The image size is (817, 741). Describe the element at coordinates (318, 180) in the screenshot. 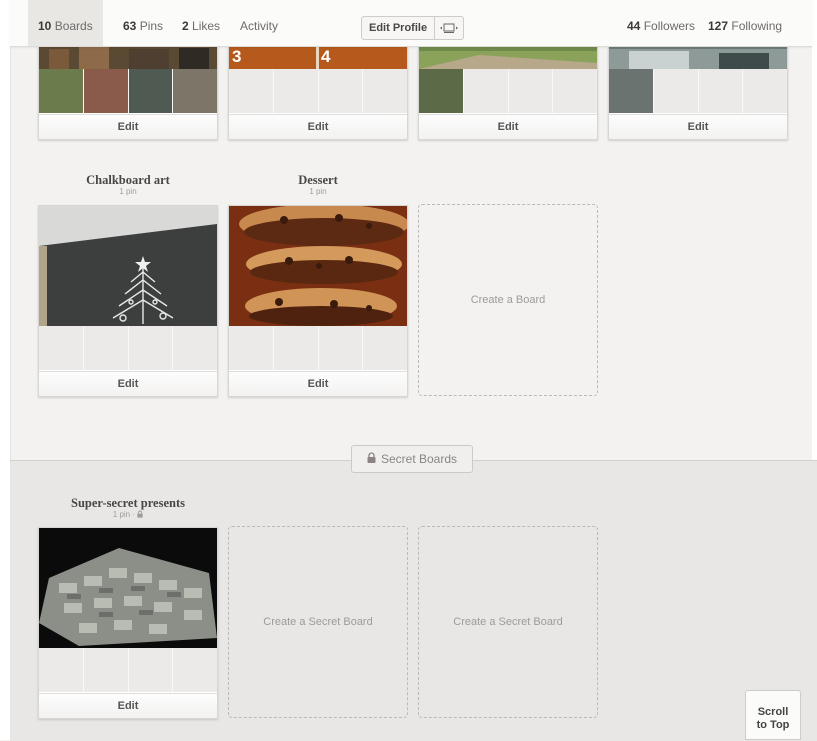

I see `board-title: Dessert` at that location.